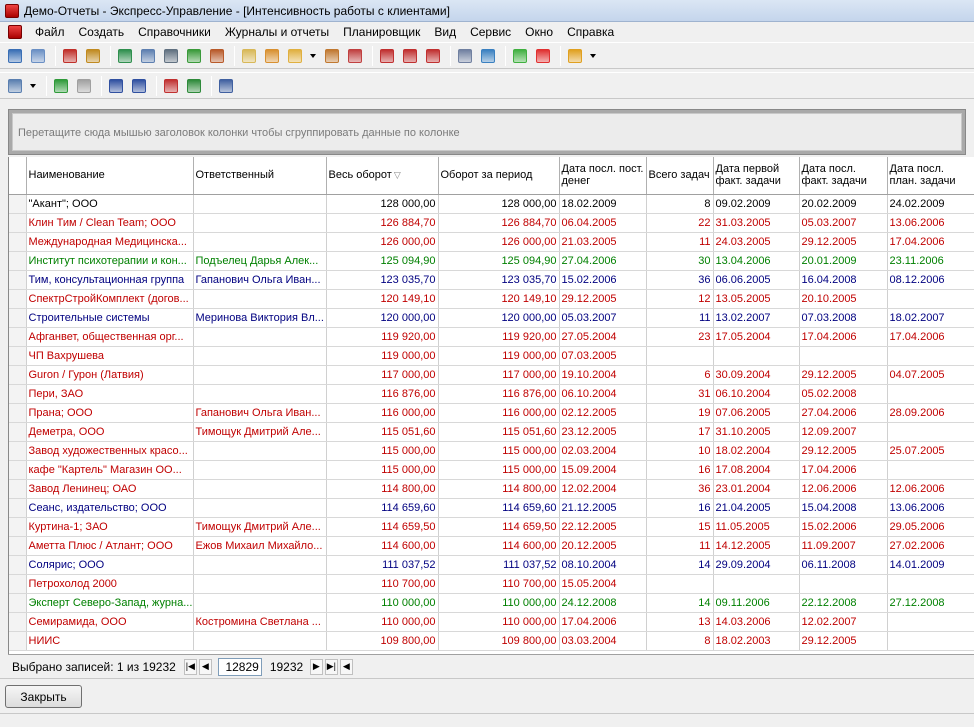 The width and height of the screenshot is (974, 727). What do you see at coordinates (110, 280) in the screenshot?
I see `table-cell: Тим, консультационная группа` at bounding box center [110, 280].